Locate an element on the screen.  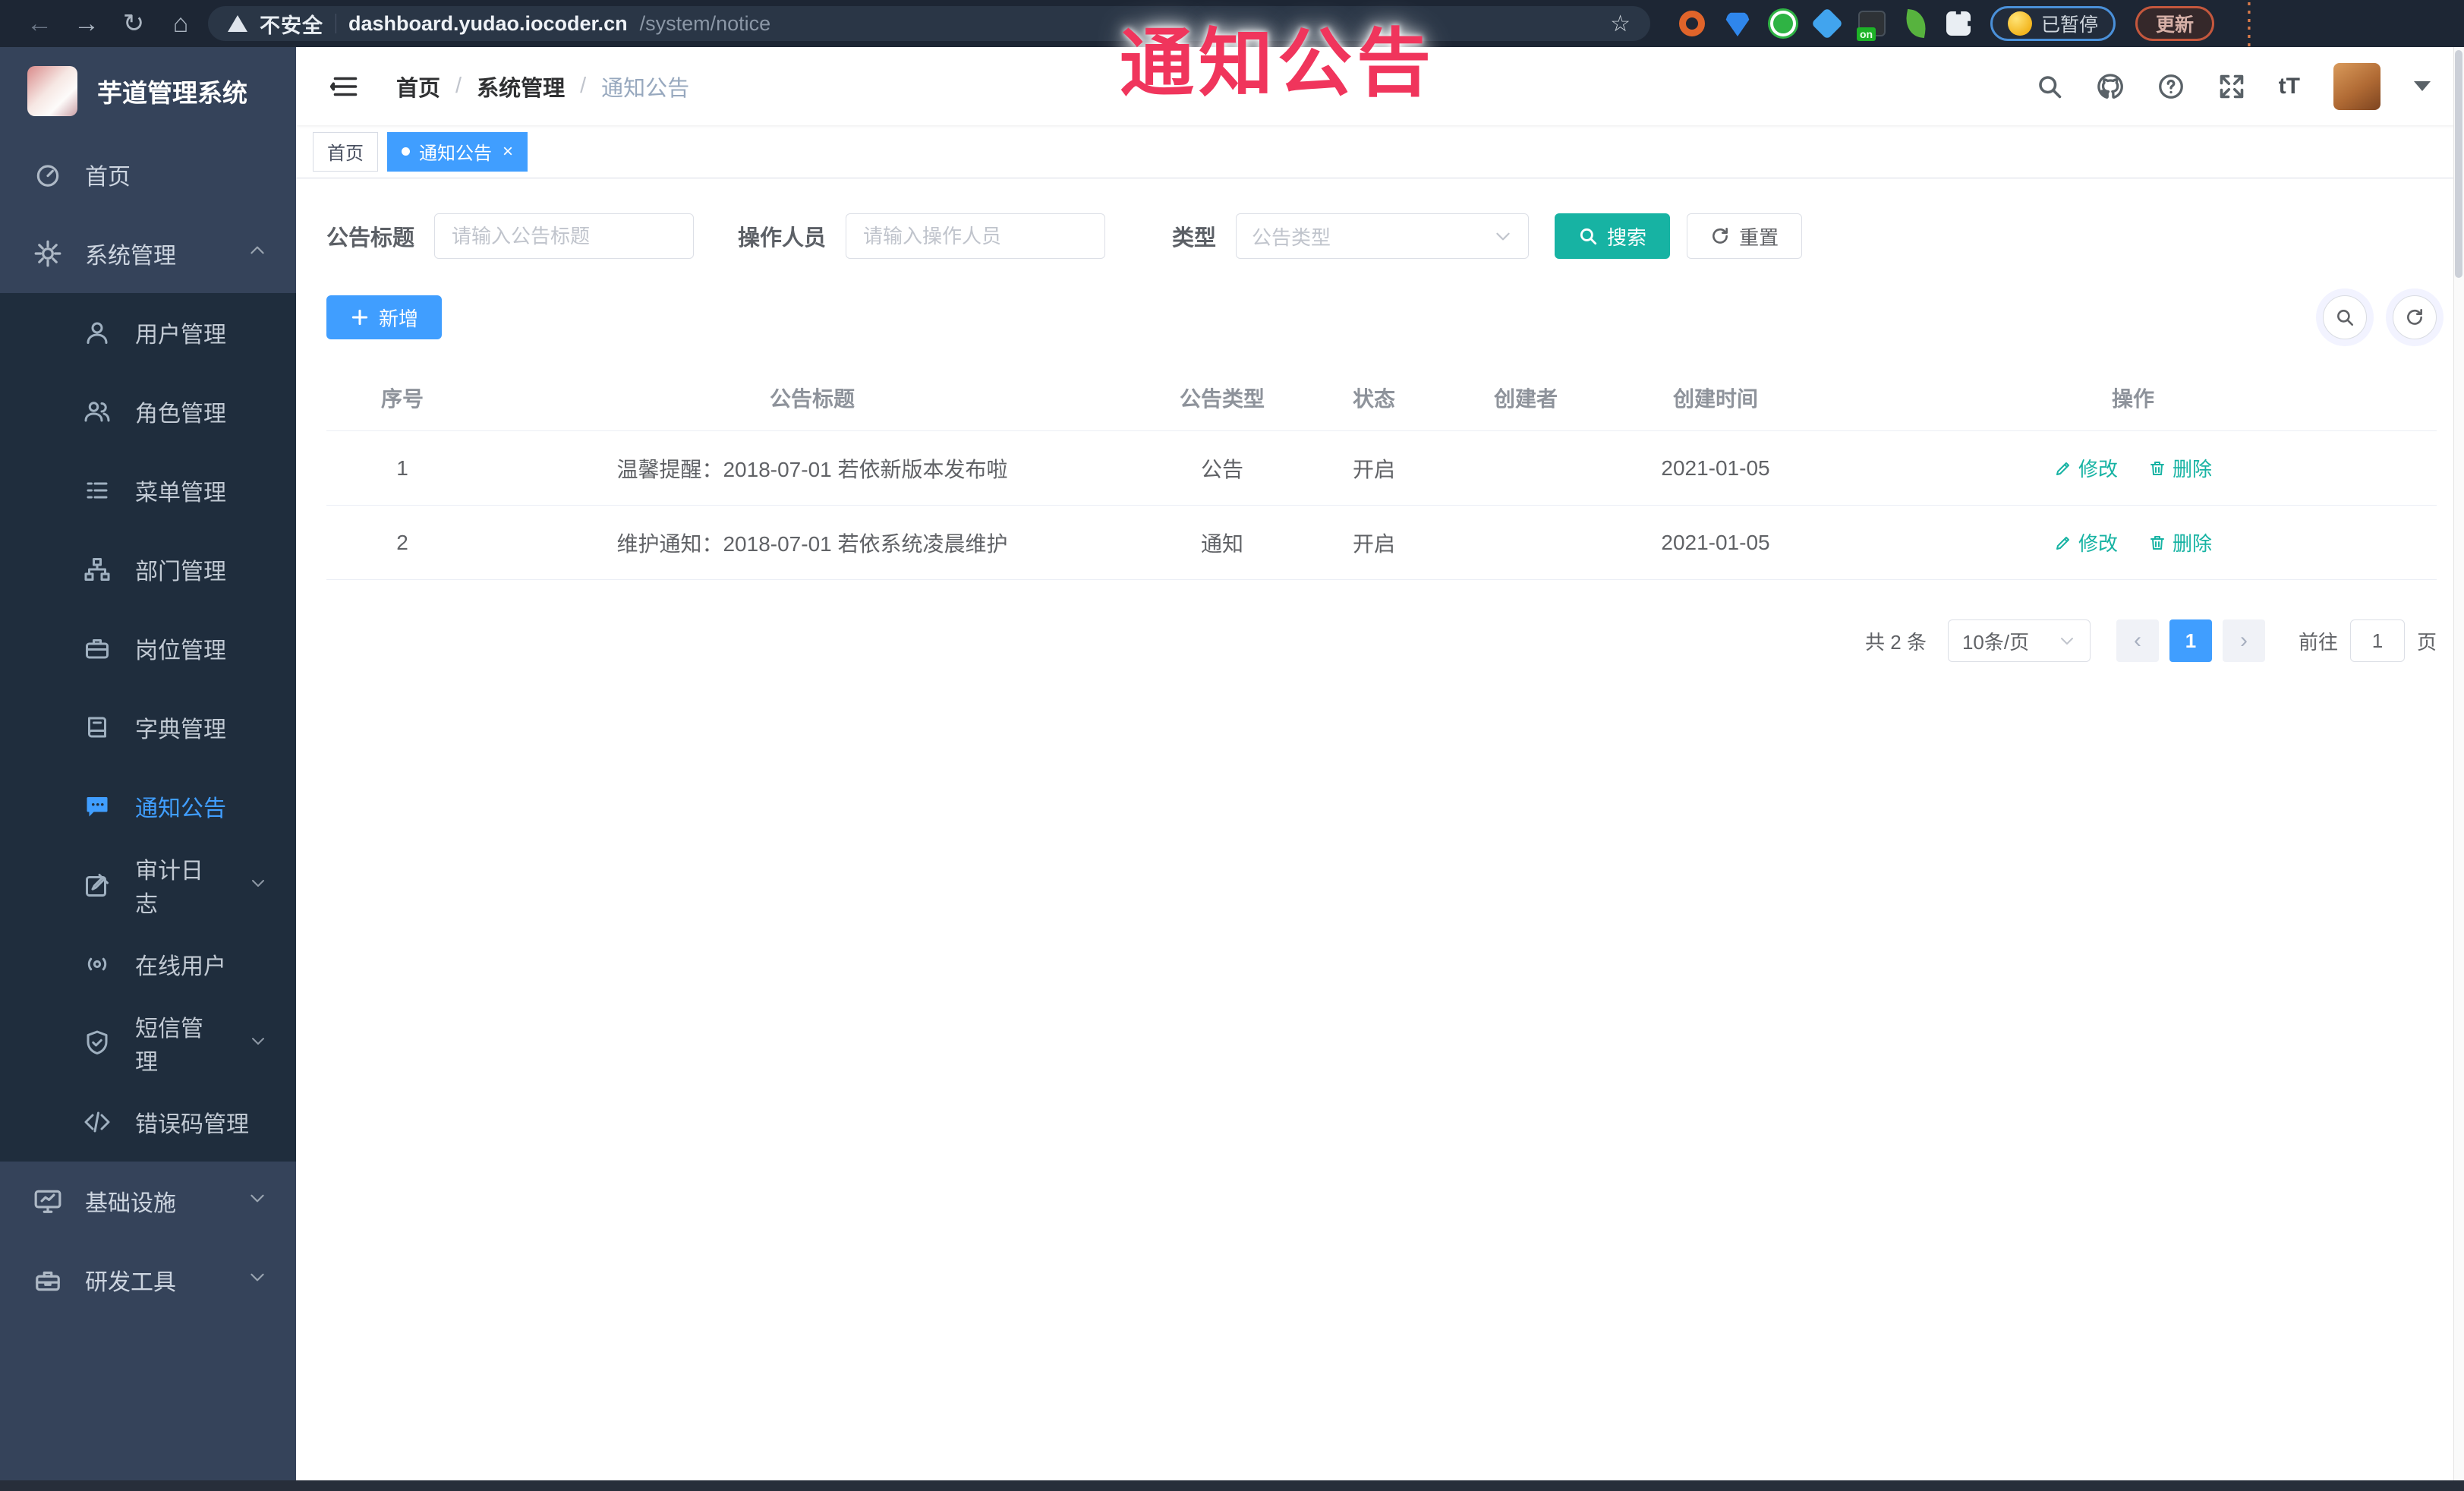
sidebar-item-home: 首页 is located at coordinates (148, 174).